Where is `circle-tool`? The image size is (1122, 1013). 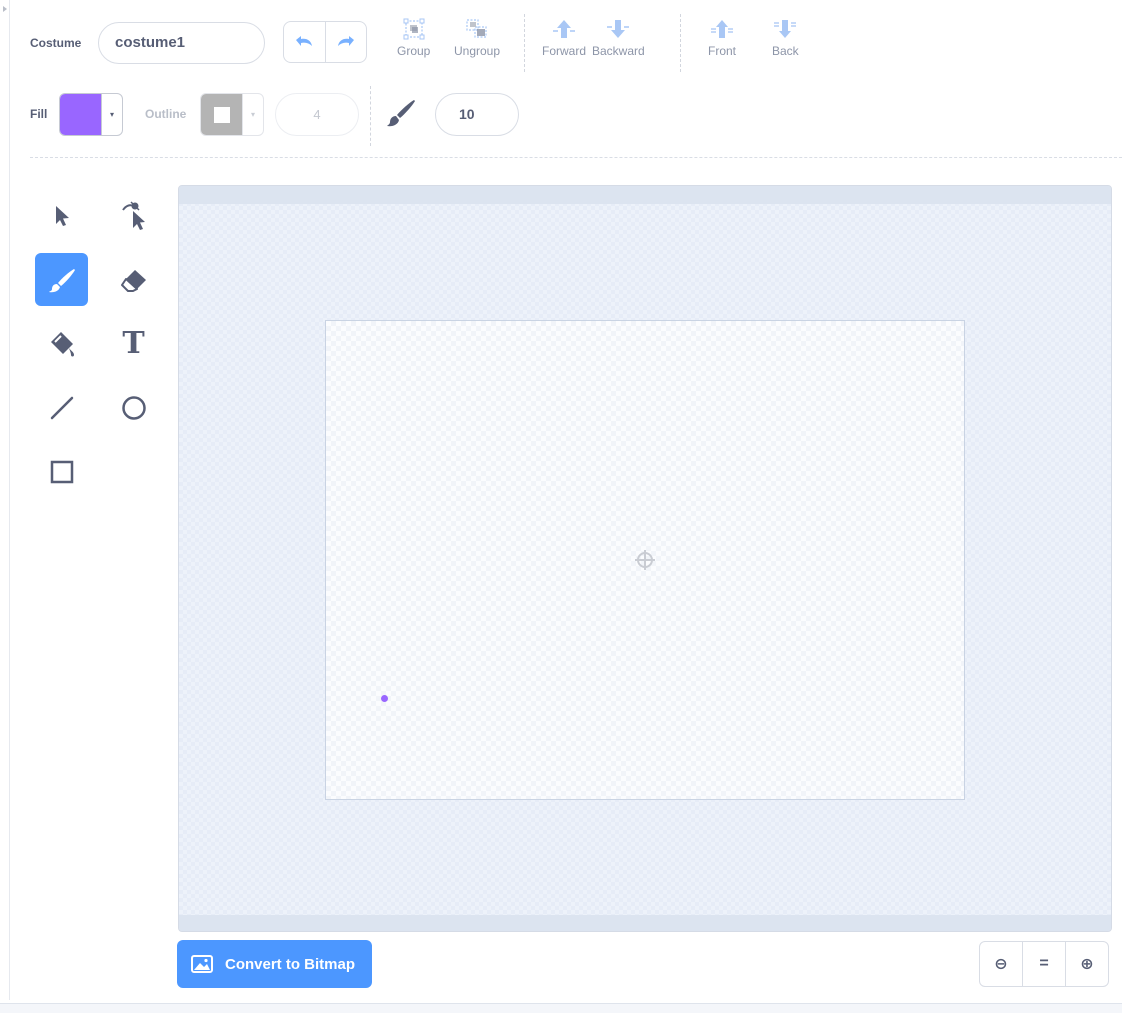
circle-tool is located at coordinates (133, 407).